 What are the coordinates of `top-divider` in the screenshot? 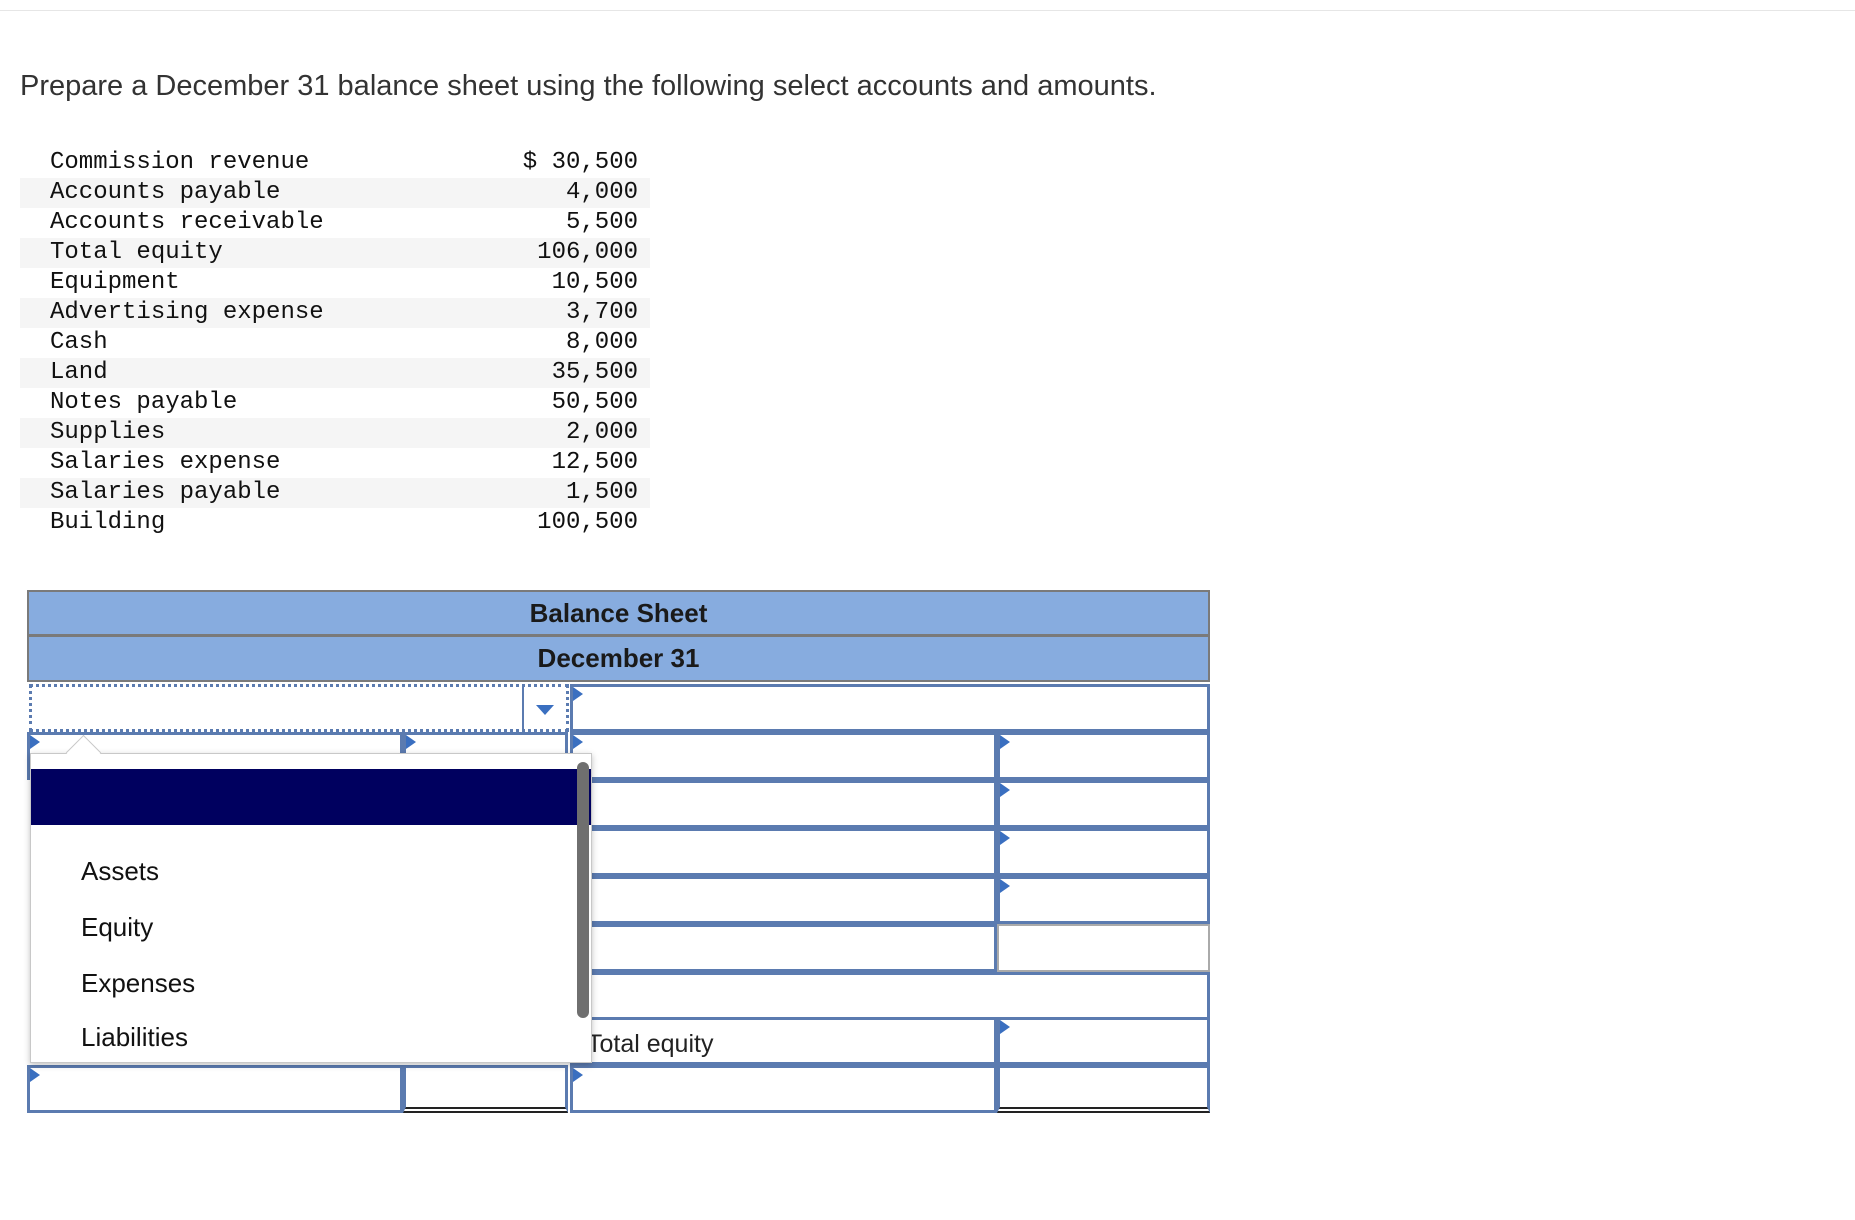 It's located at (927, 10).